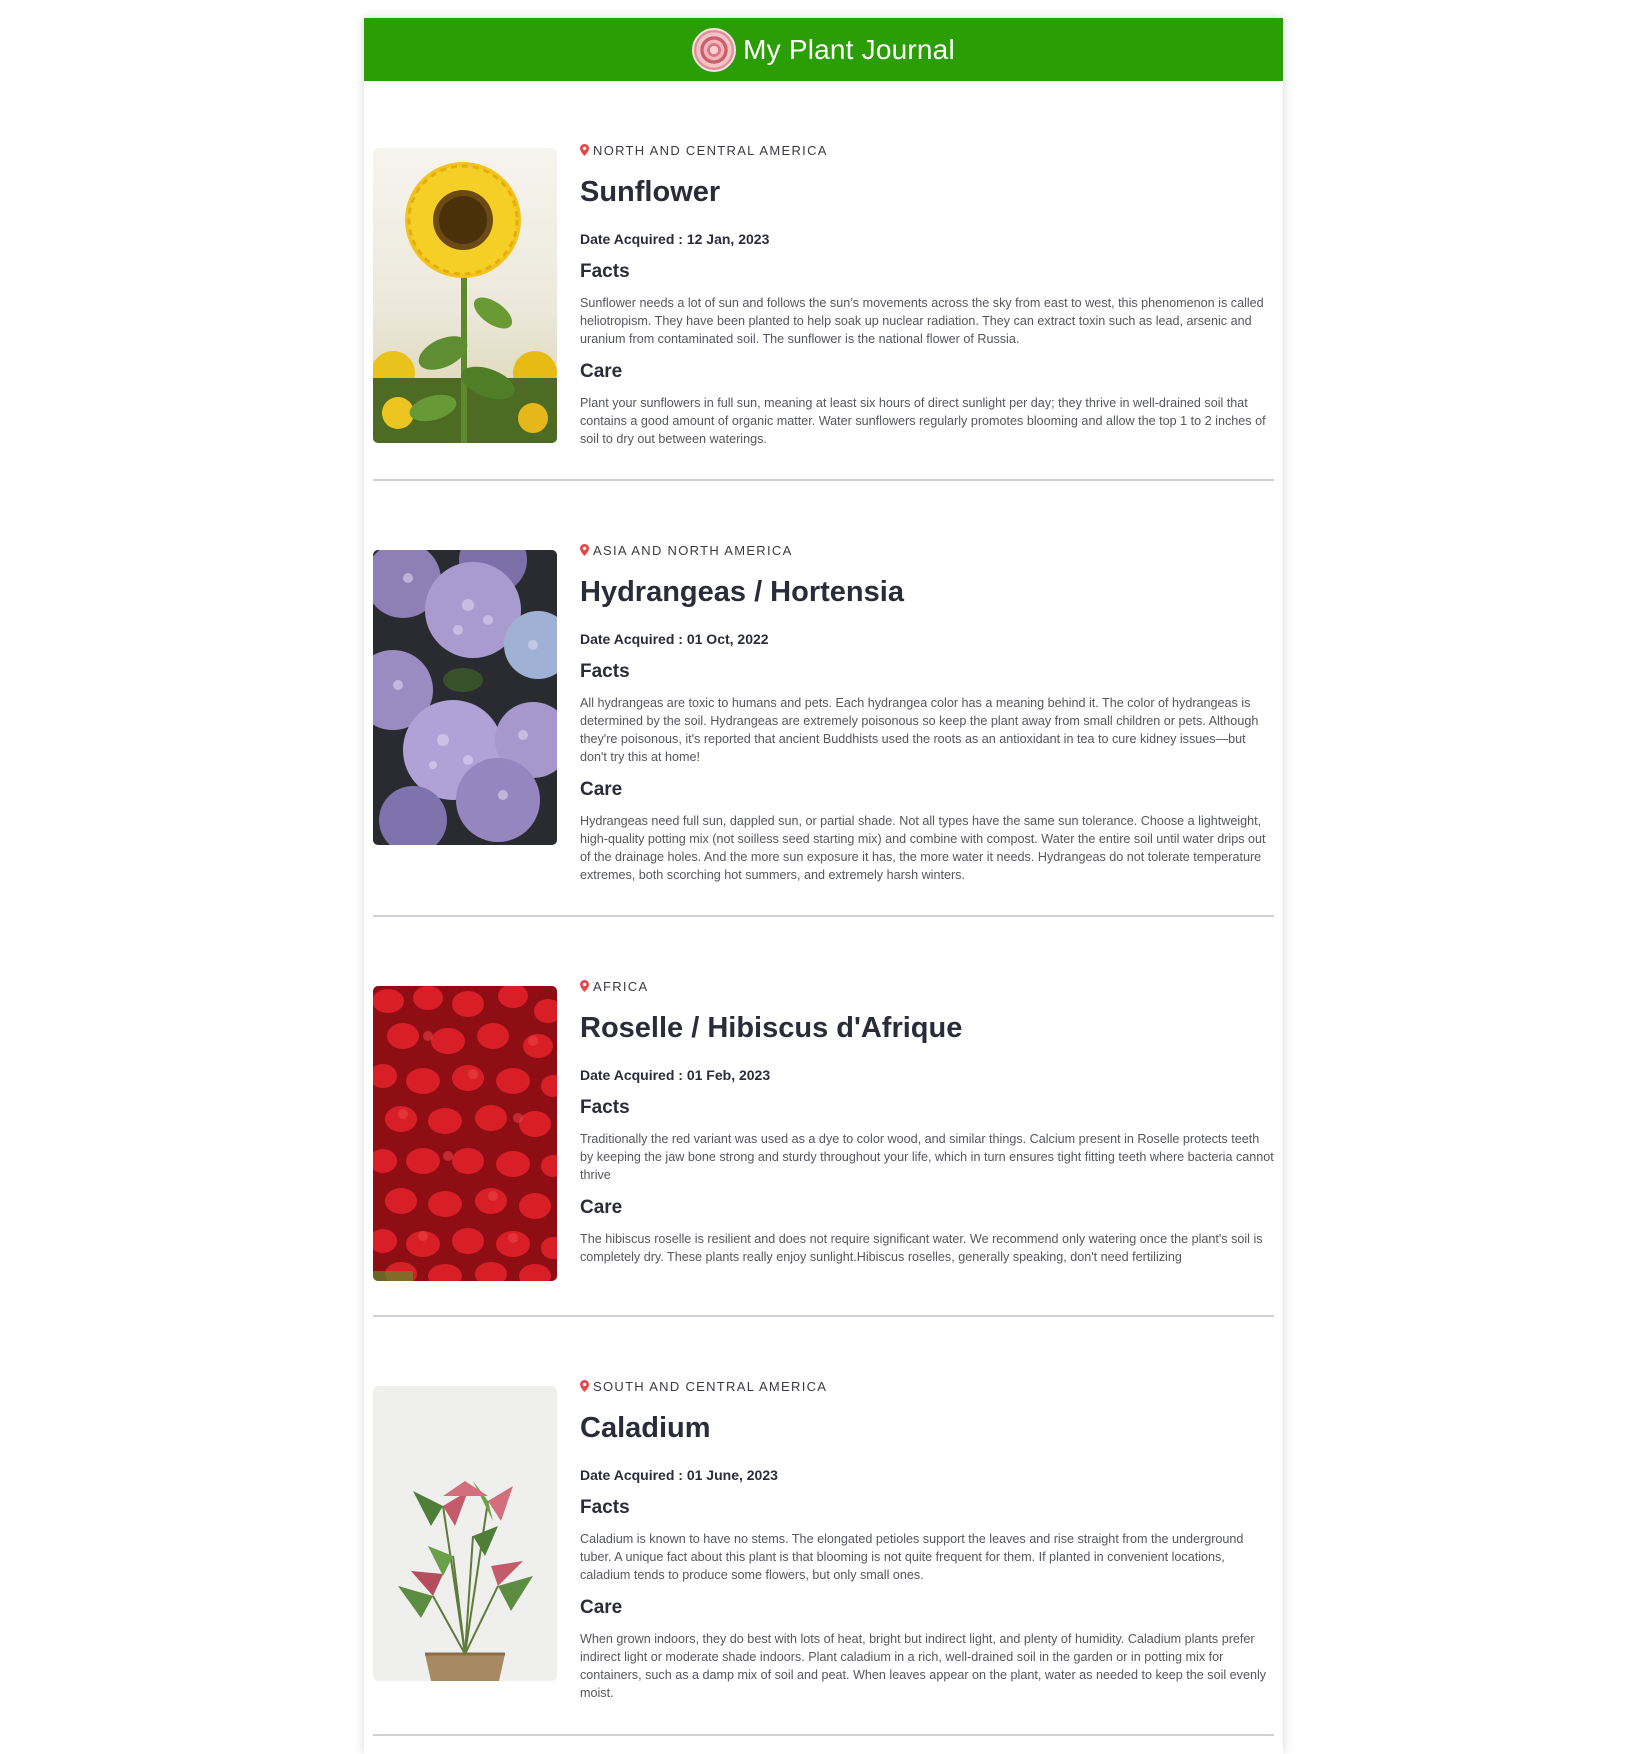 The height and width of the screenshot is (1754, 1628). Describe the element at coordinates (849, 49) in the screenshot. I see `app-title: My Plant Journal` at that location.